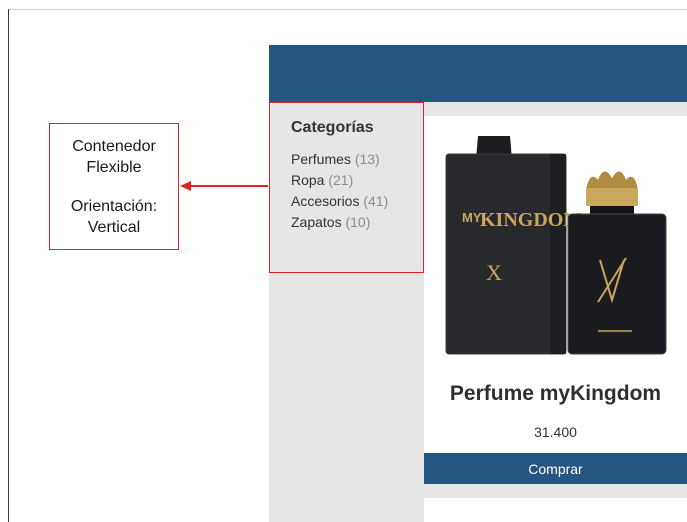 The width and height of the screenshot is (687, 522). What do you see at coordinates (531, 220) in the screenshot?
I see `svg-text: KINGDOM` at bounding box center [531, 220].